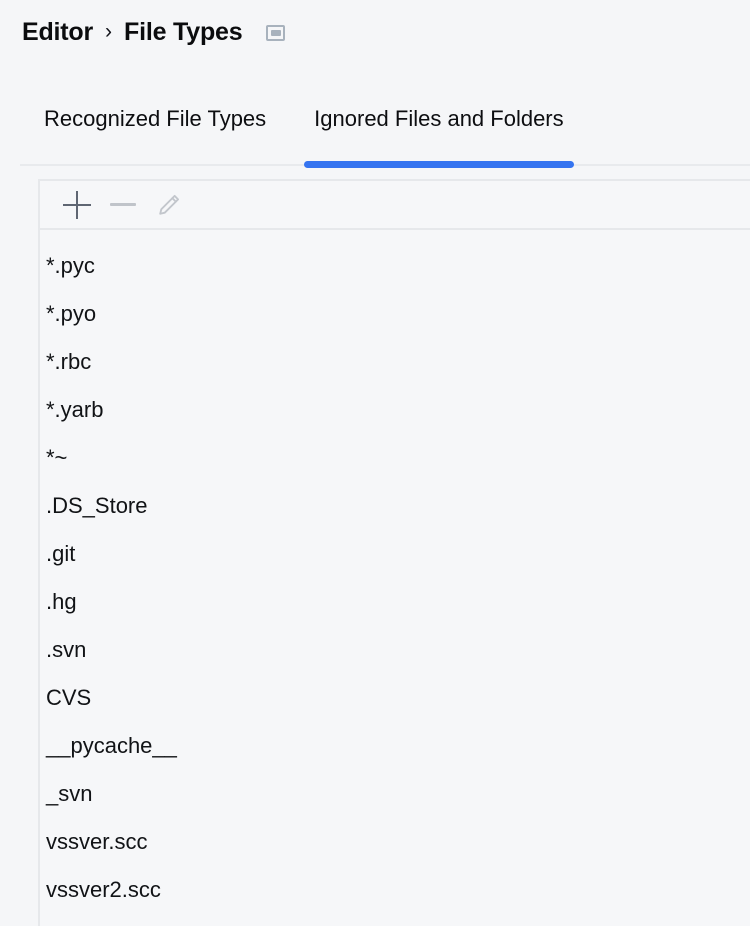 The width and height of the screenshot is (750, 926). I want to click on list-item: CVS, so click(395, 698).